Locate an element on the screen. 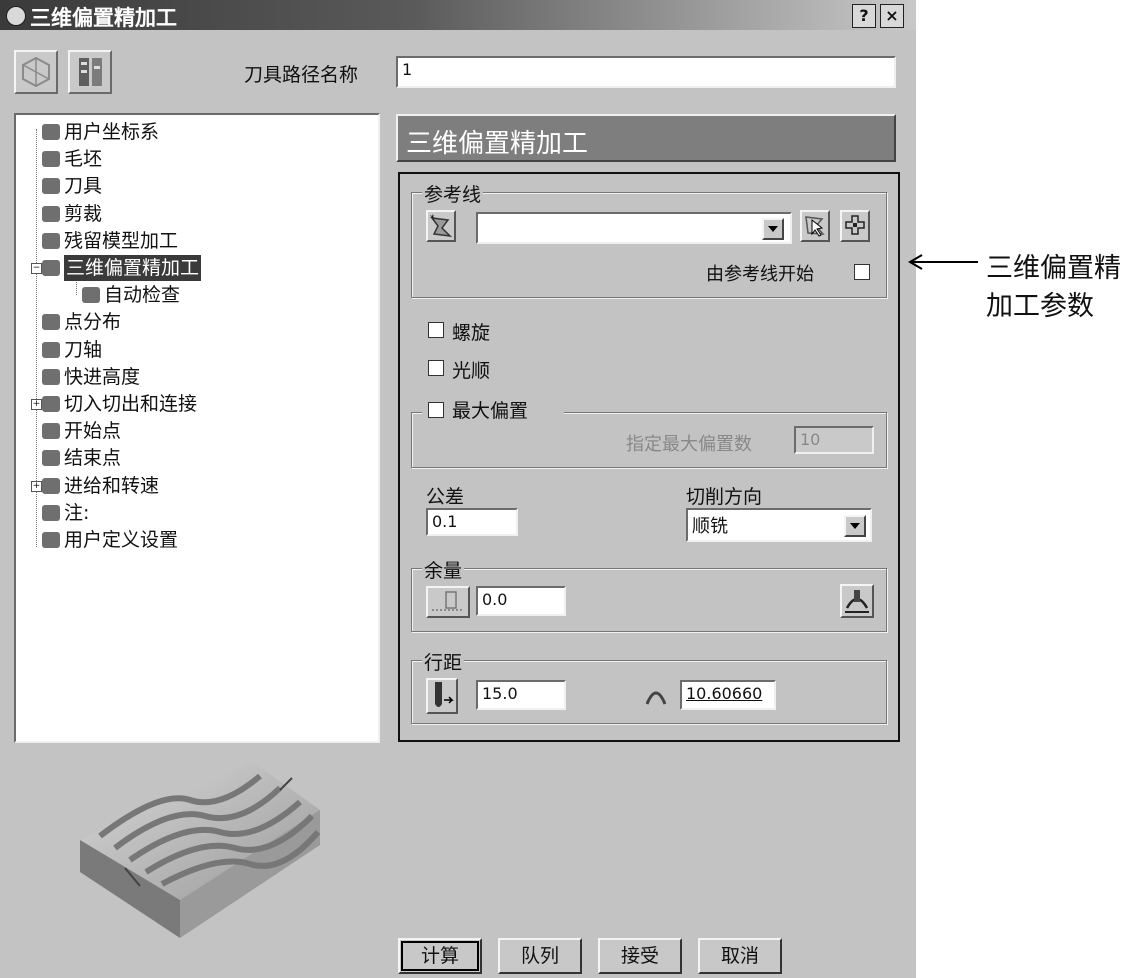 The height and width of the screenshot is (978, 1139). tree-item-label: 结束点 is located at coordinates (93, 458).